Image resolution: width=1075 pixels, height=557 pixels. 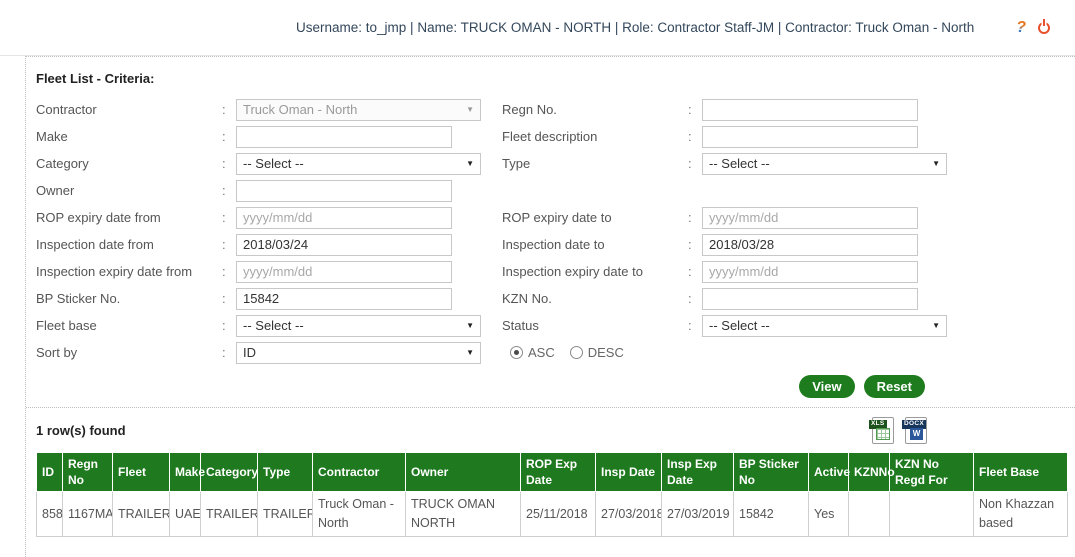 What do you see at coordinates (49, 472) in the screenshot?
I see `column-header-id: ID` at bounding box center [49, 472].